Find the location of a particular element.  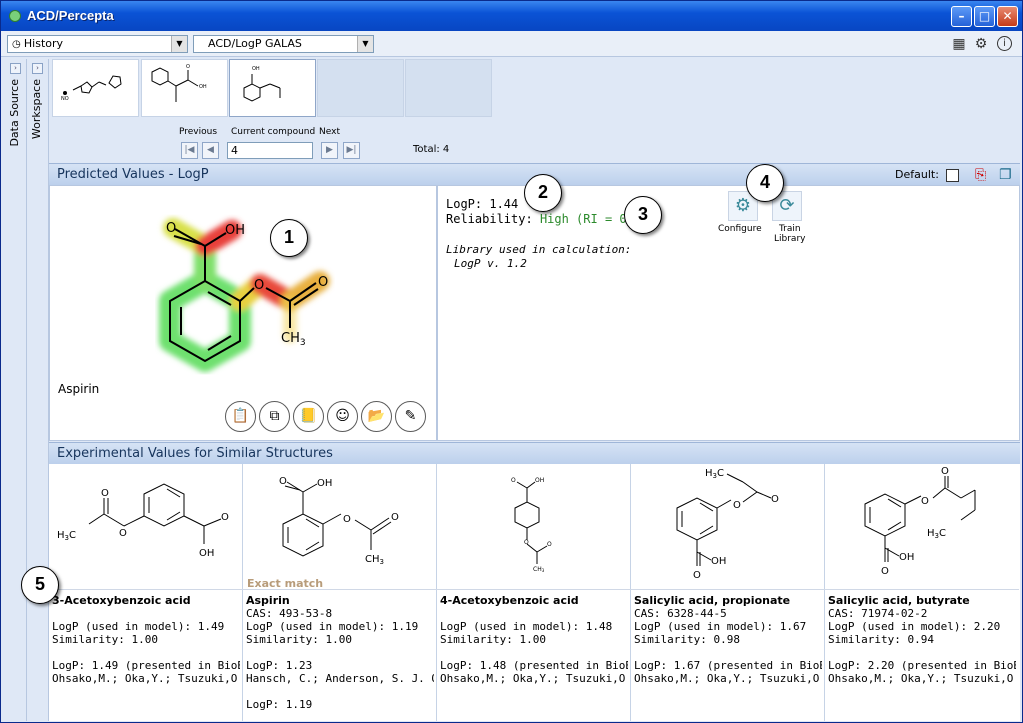

compound-thumbnail-3: OH is located at coordinates (272, 88).